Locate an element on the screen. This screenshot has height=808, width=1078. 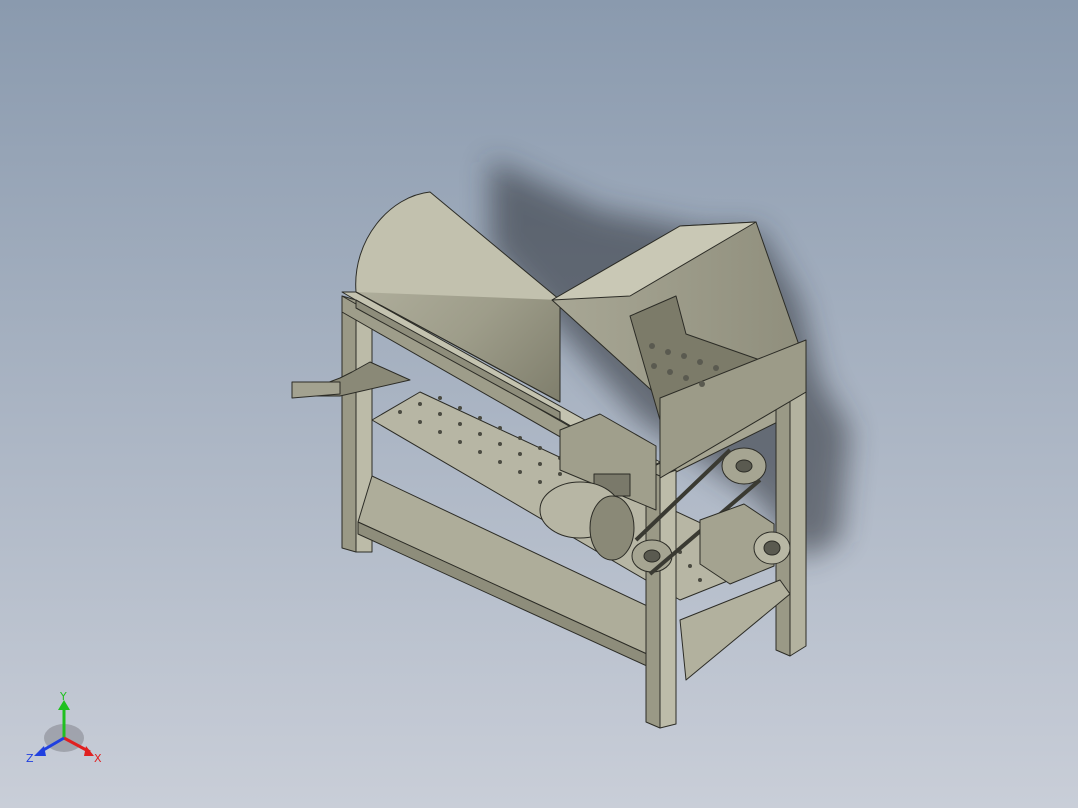
frame-leg-back-right-side is located at coordinates (798, 524).